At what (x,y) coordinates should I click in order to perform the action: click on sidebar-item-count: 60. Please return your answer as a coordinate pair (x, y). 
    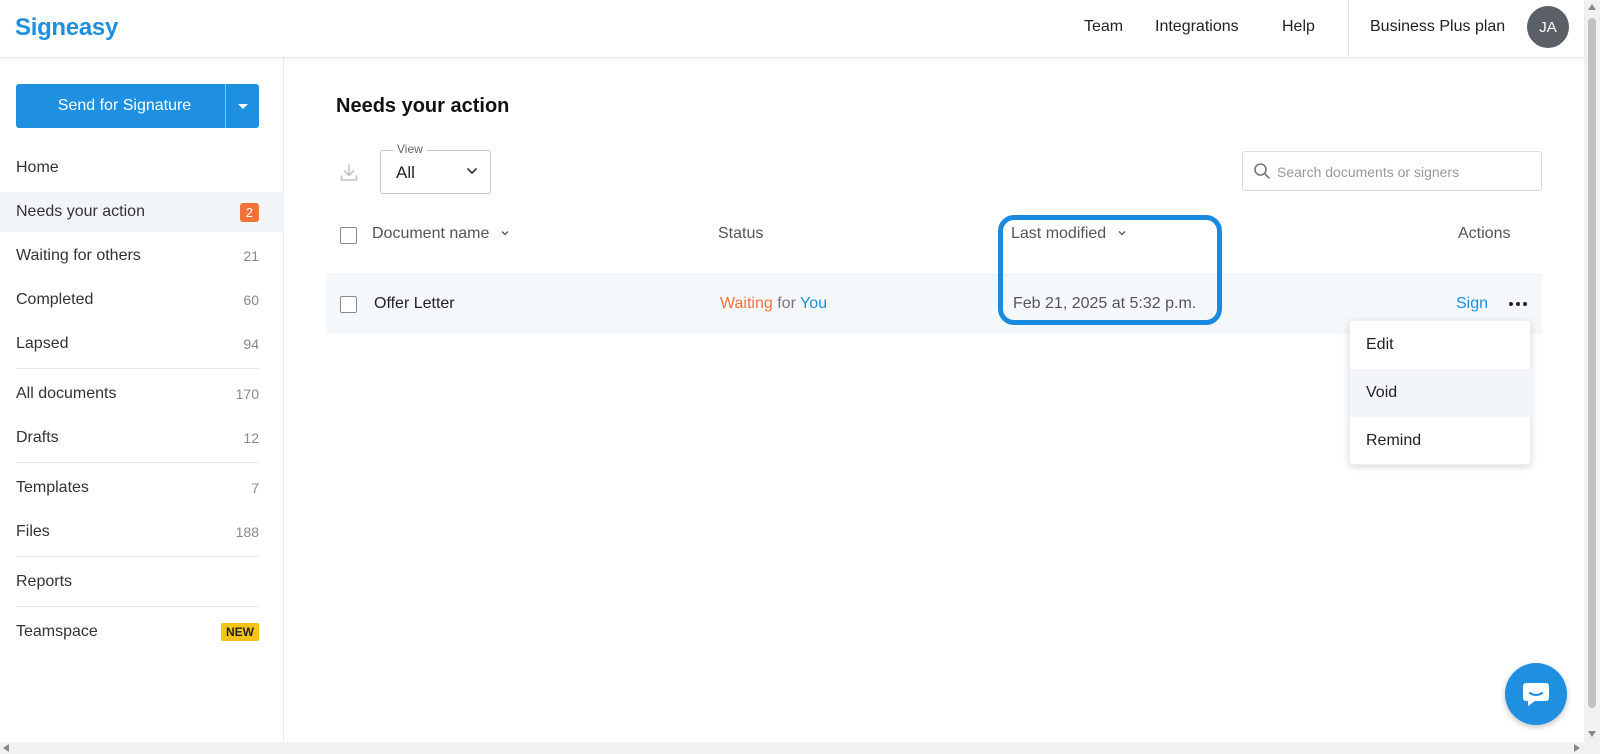
    Looking at the image, I should click on (251, 300).